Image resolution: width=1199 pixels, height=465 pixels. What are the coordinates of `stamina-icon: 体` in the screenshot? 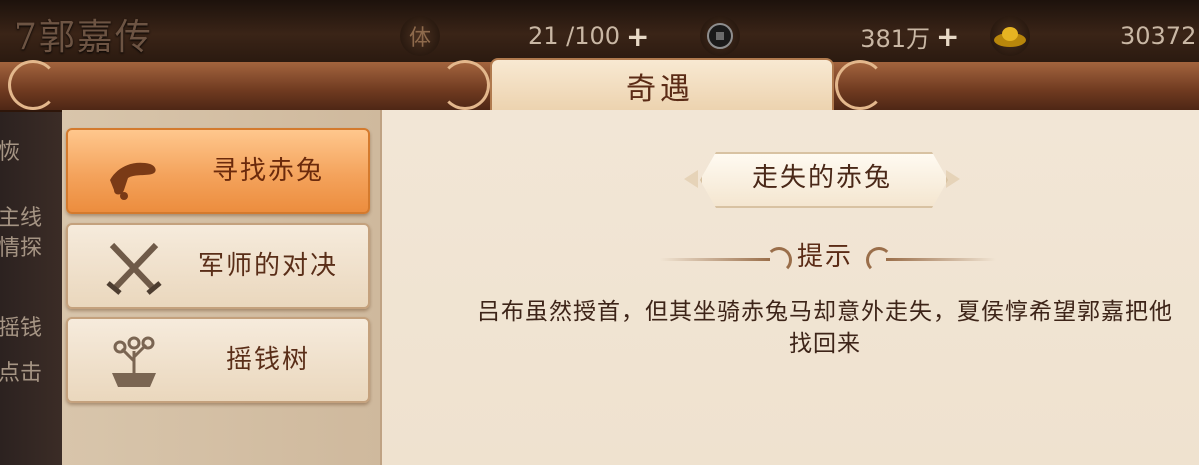 It's located at (420, 36).